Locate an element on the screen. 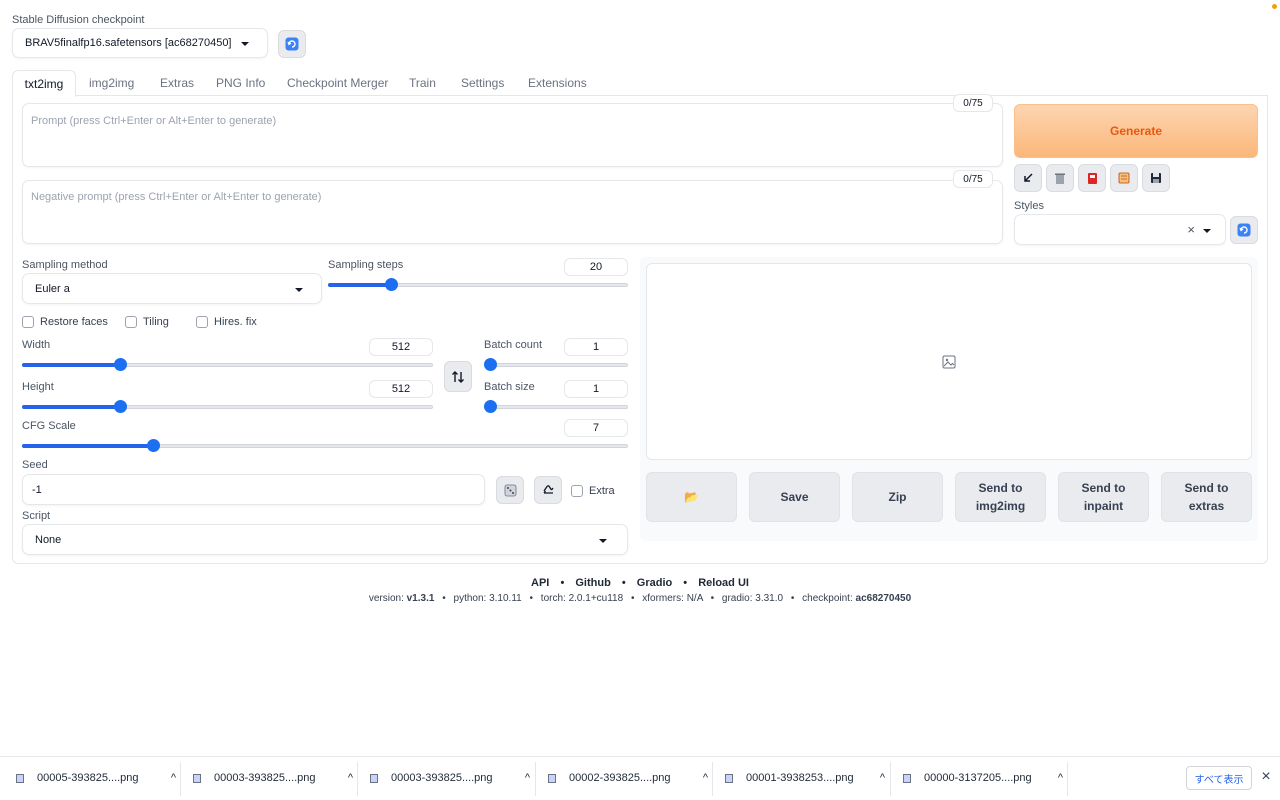 This screenshot has height=800, width=1280. download-item: 00002-393825....png ^ is located at coordinates (628, 778).